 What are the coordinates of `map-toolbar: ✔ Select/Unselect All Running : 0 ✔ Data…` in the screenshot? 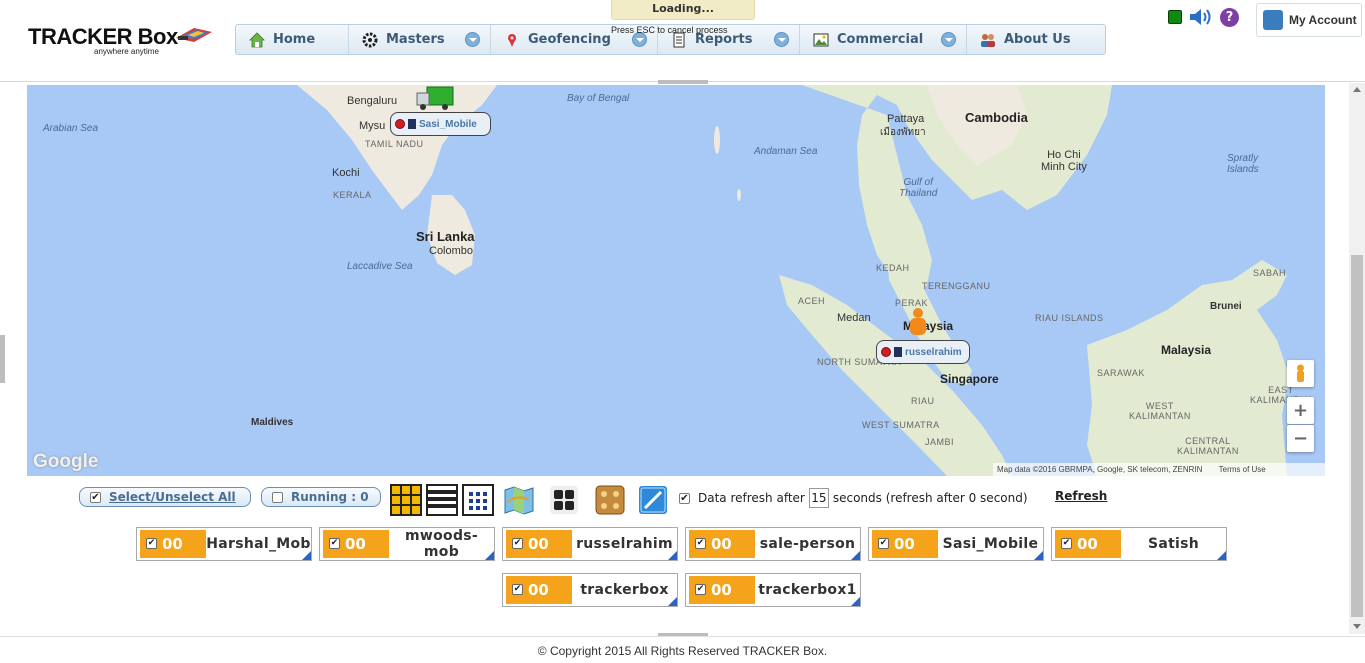 It's located at (599, 501).